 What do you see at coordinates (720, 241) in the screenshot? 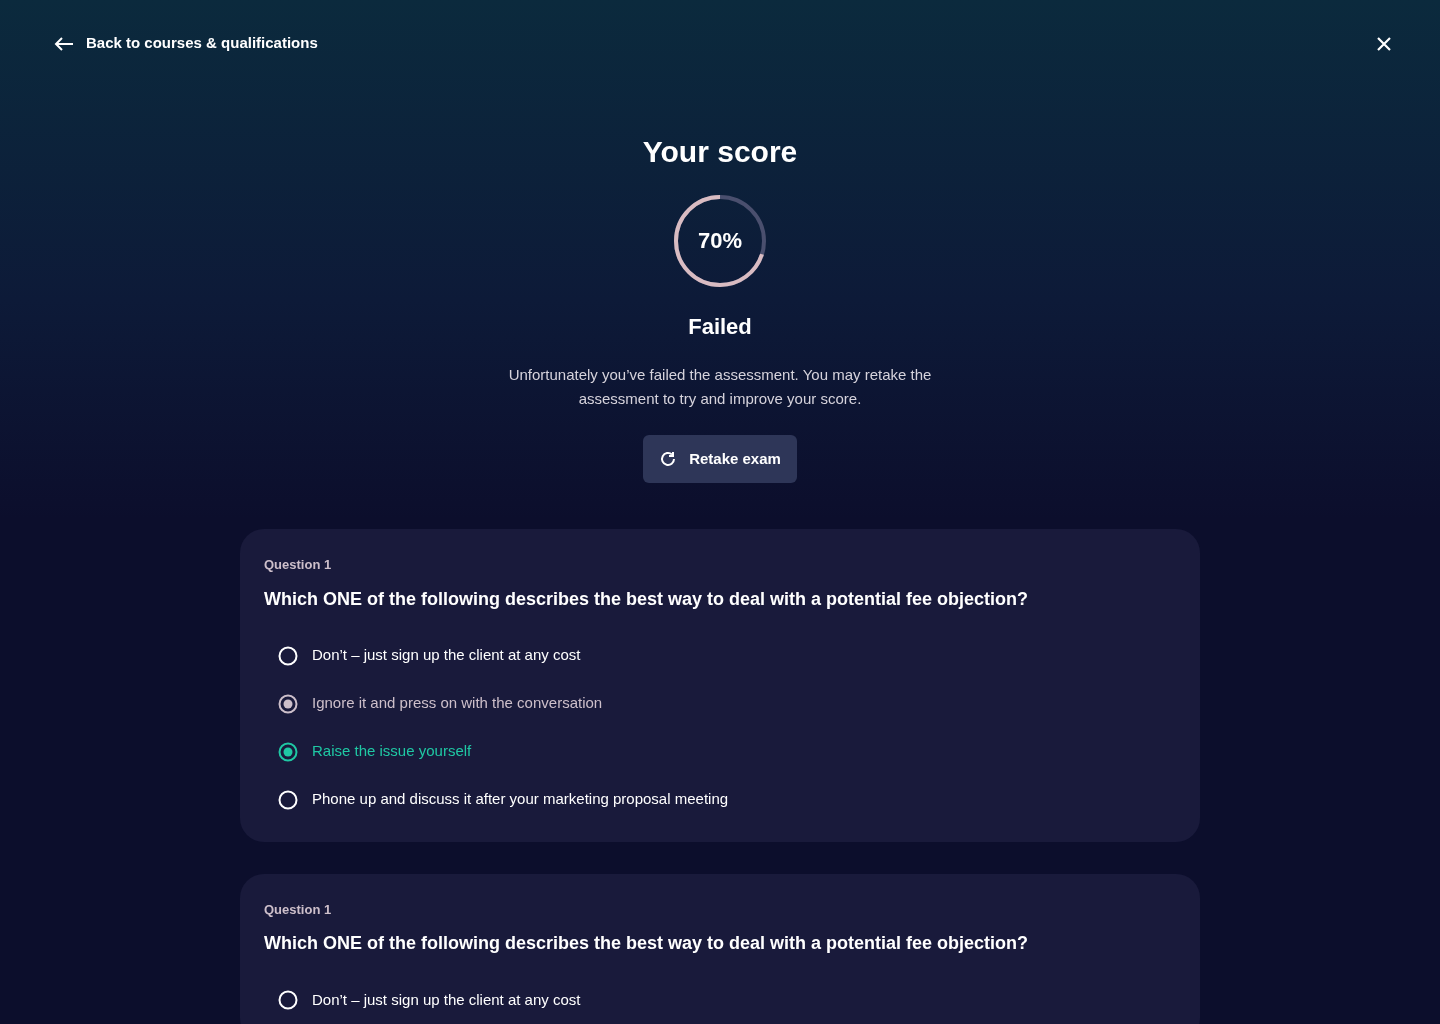
I see `score-value: 70%` at bounding box center [720, 241].